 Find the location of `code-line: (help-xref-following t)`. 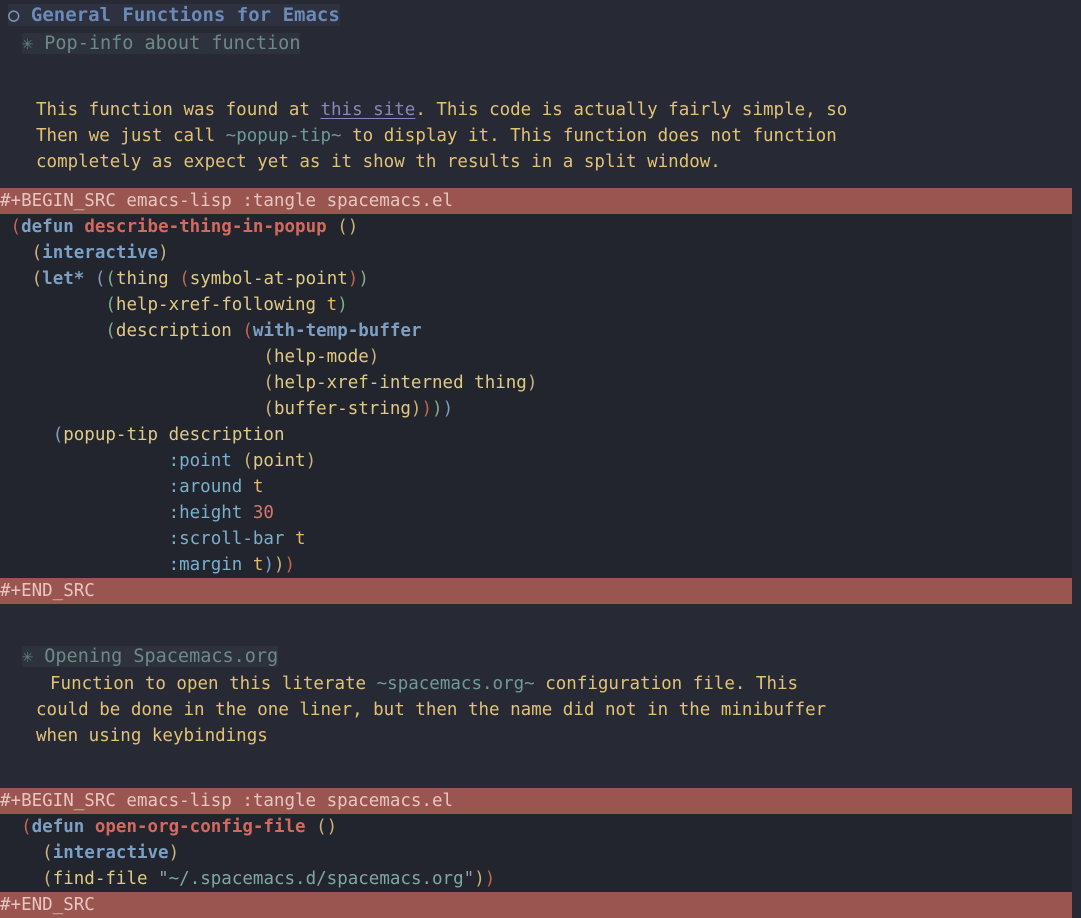

code-line: (help-xref-following t) is located at coordinates (226, 305).